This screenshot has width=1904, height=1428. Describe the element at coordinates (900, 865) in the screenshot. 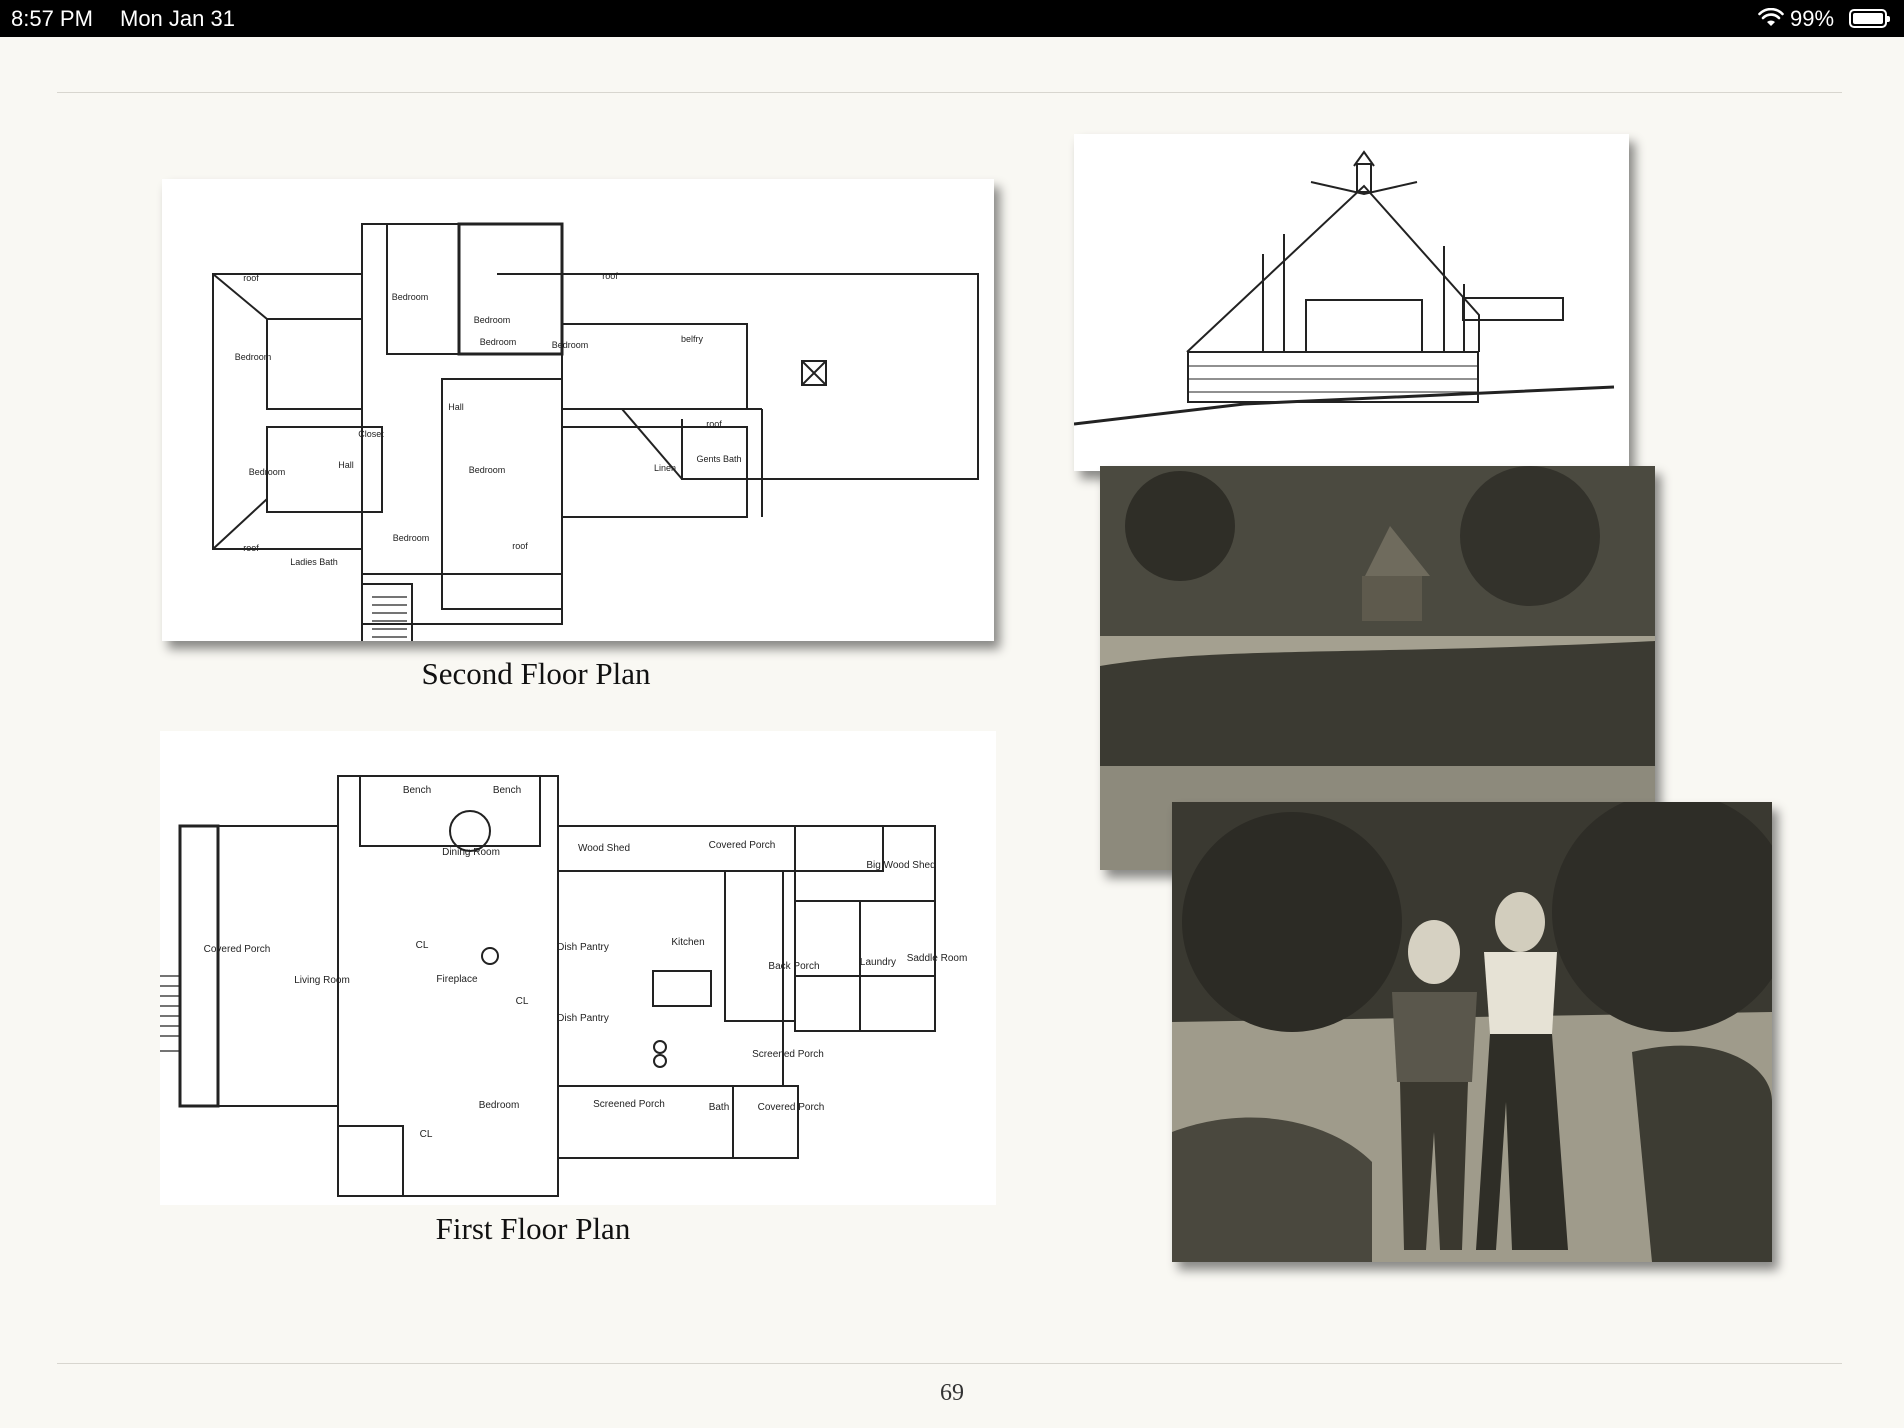

I see `room-label: Big Wood Shed` at that location.